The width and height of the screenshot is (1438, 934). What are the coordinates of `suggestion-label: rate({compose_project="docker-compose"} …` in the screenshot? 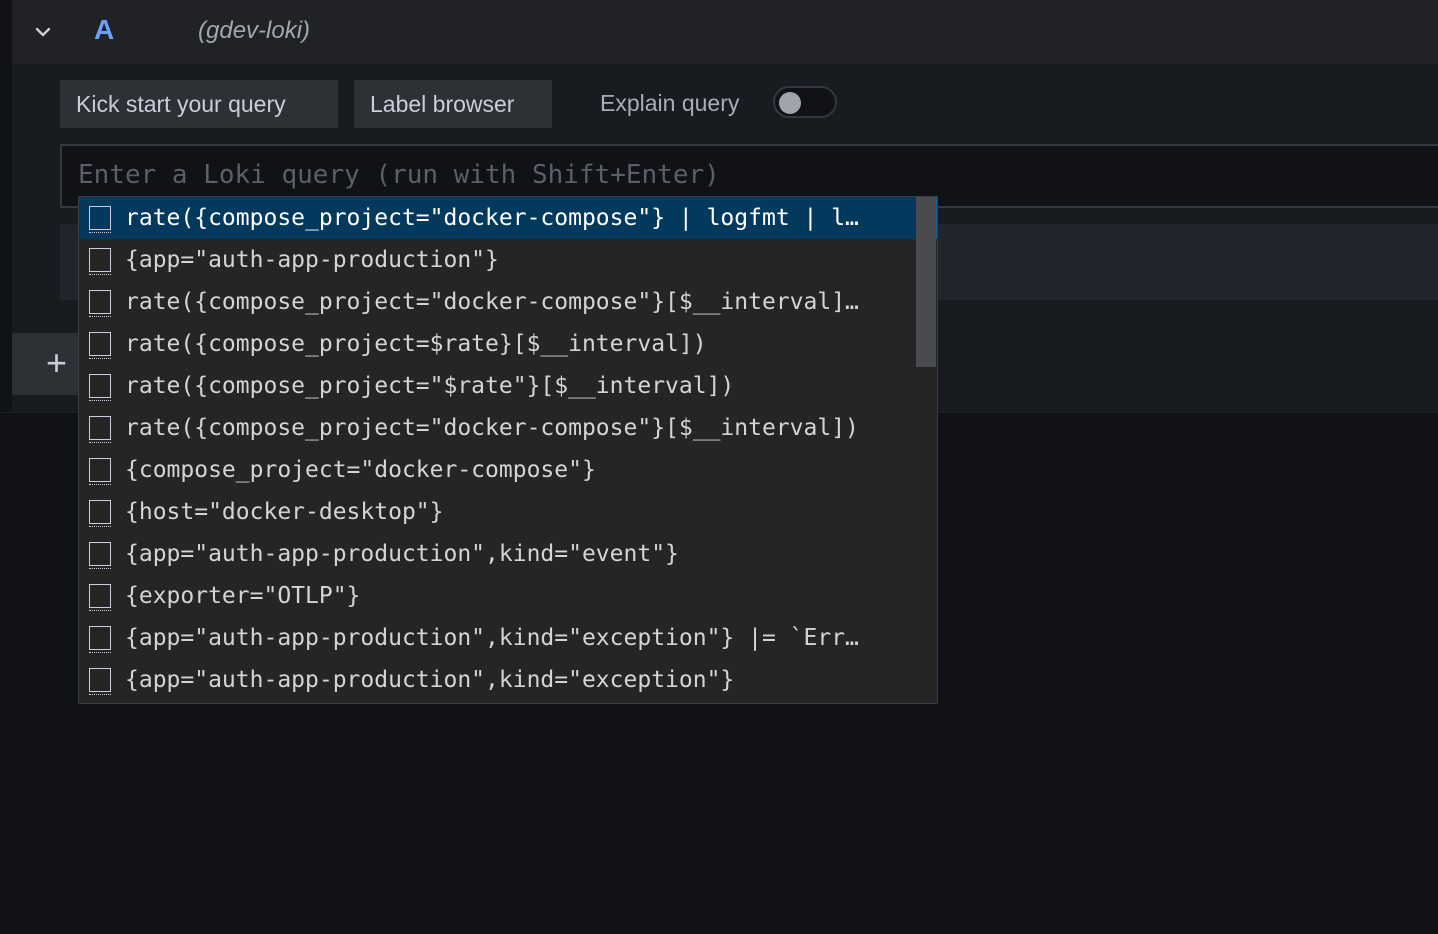 It's located at (492, 218).